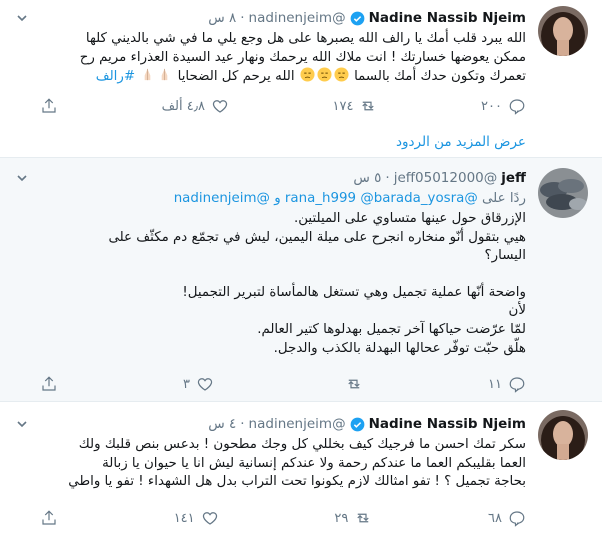  What do you see at coordinates (301, 142) in the screenshot?
I see `show-more-replies-row: عرض المزيد من الردود` at bounding box center [301, 142].